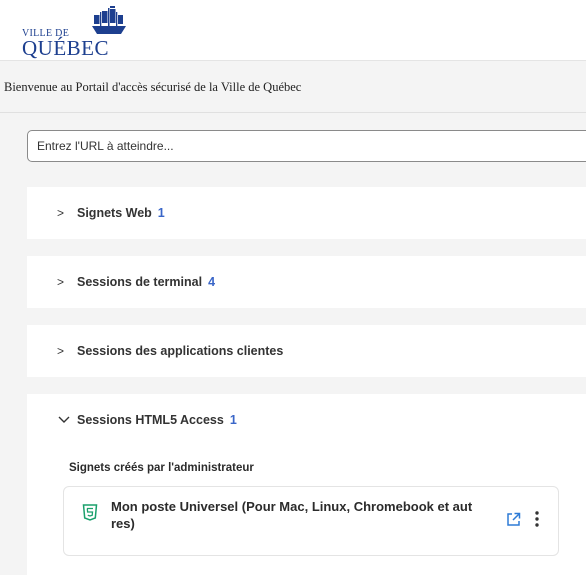 This screenshot has width=586, height=575. What do you see at coordinates (65, 48) in the screenshot?
I see `logo-line2: QUÉBEC` at bounding box center [65, 48].